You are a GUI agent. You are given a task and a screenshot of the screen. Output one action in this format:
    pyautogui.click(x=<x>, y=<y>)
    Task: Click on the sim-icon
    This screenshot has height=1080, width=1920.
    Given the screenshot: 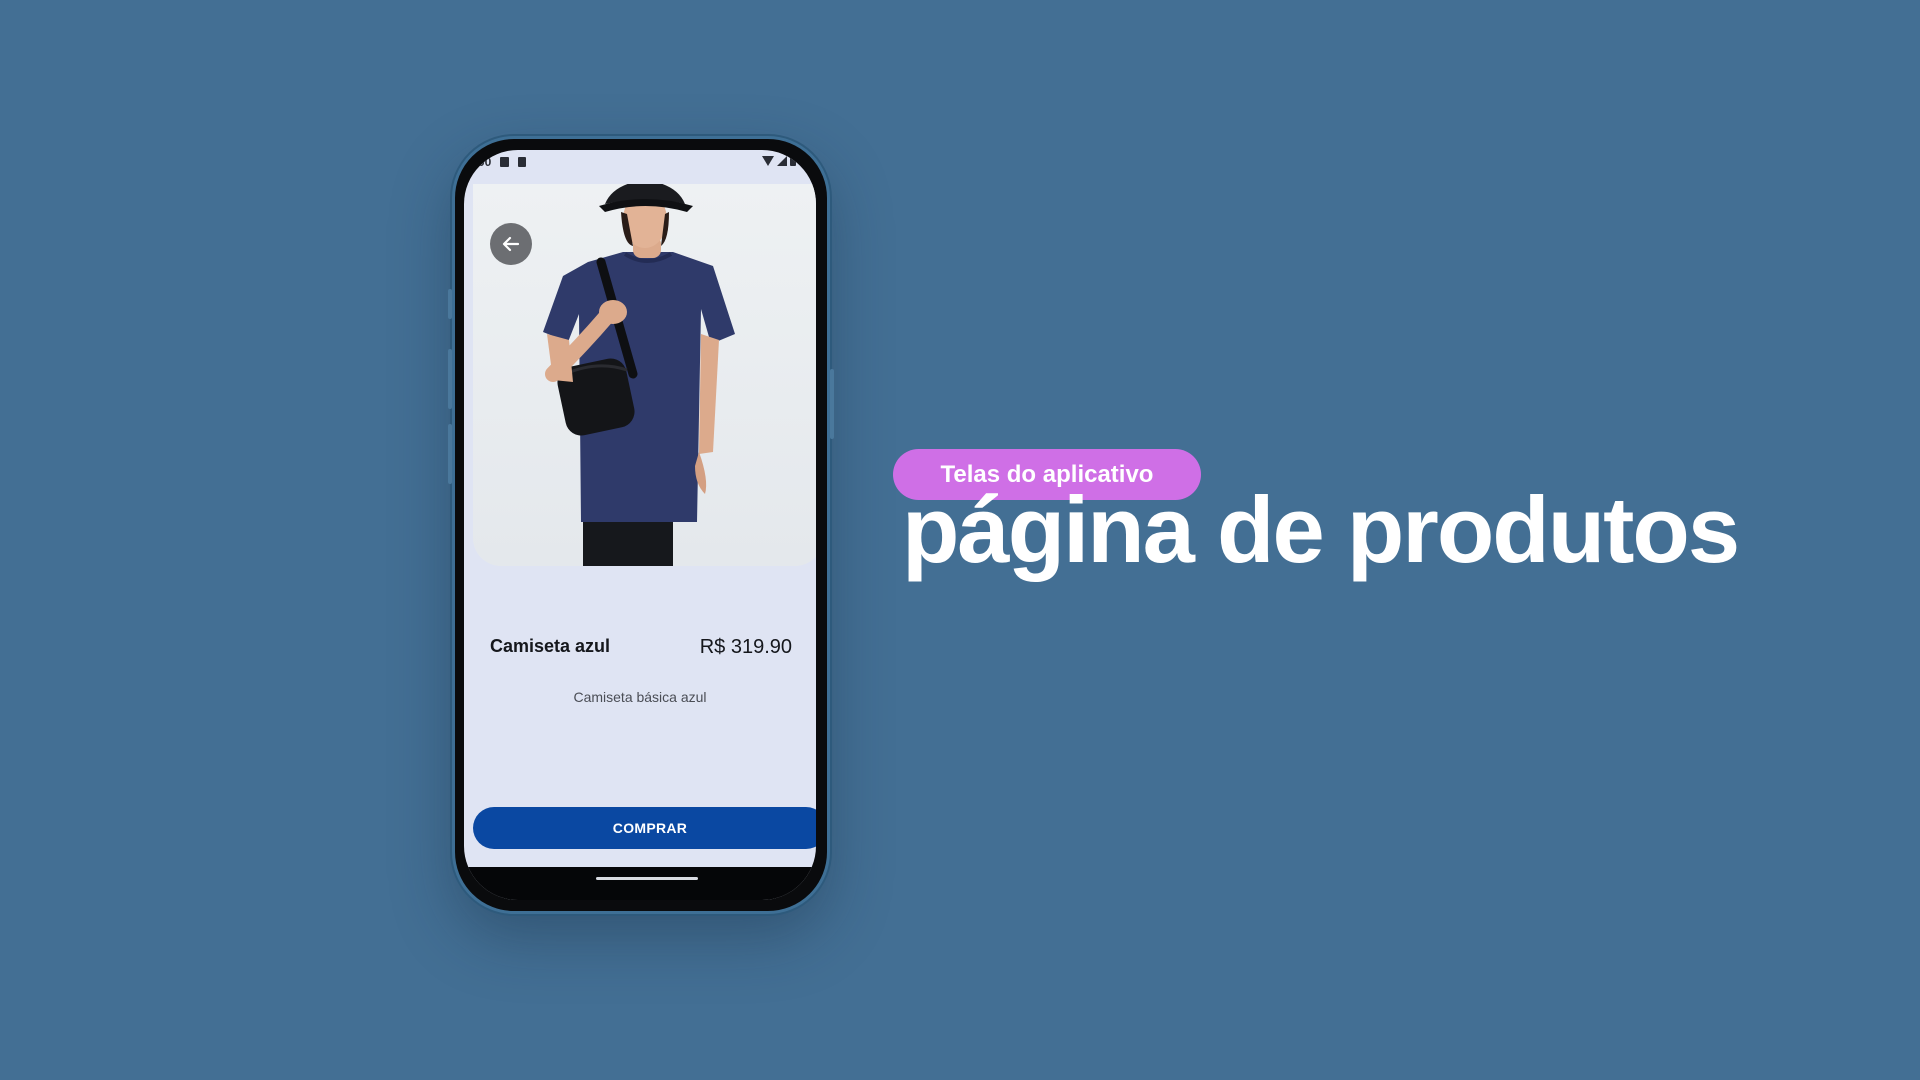 What is the action you would take?
    pyautogui.click(x=504, y=162)
    